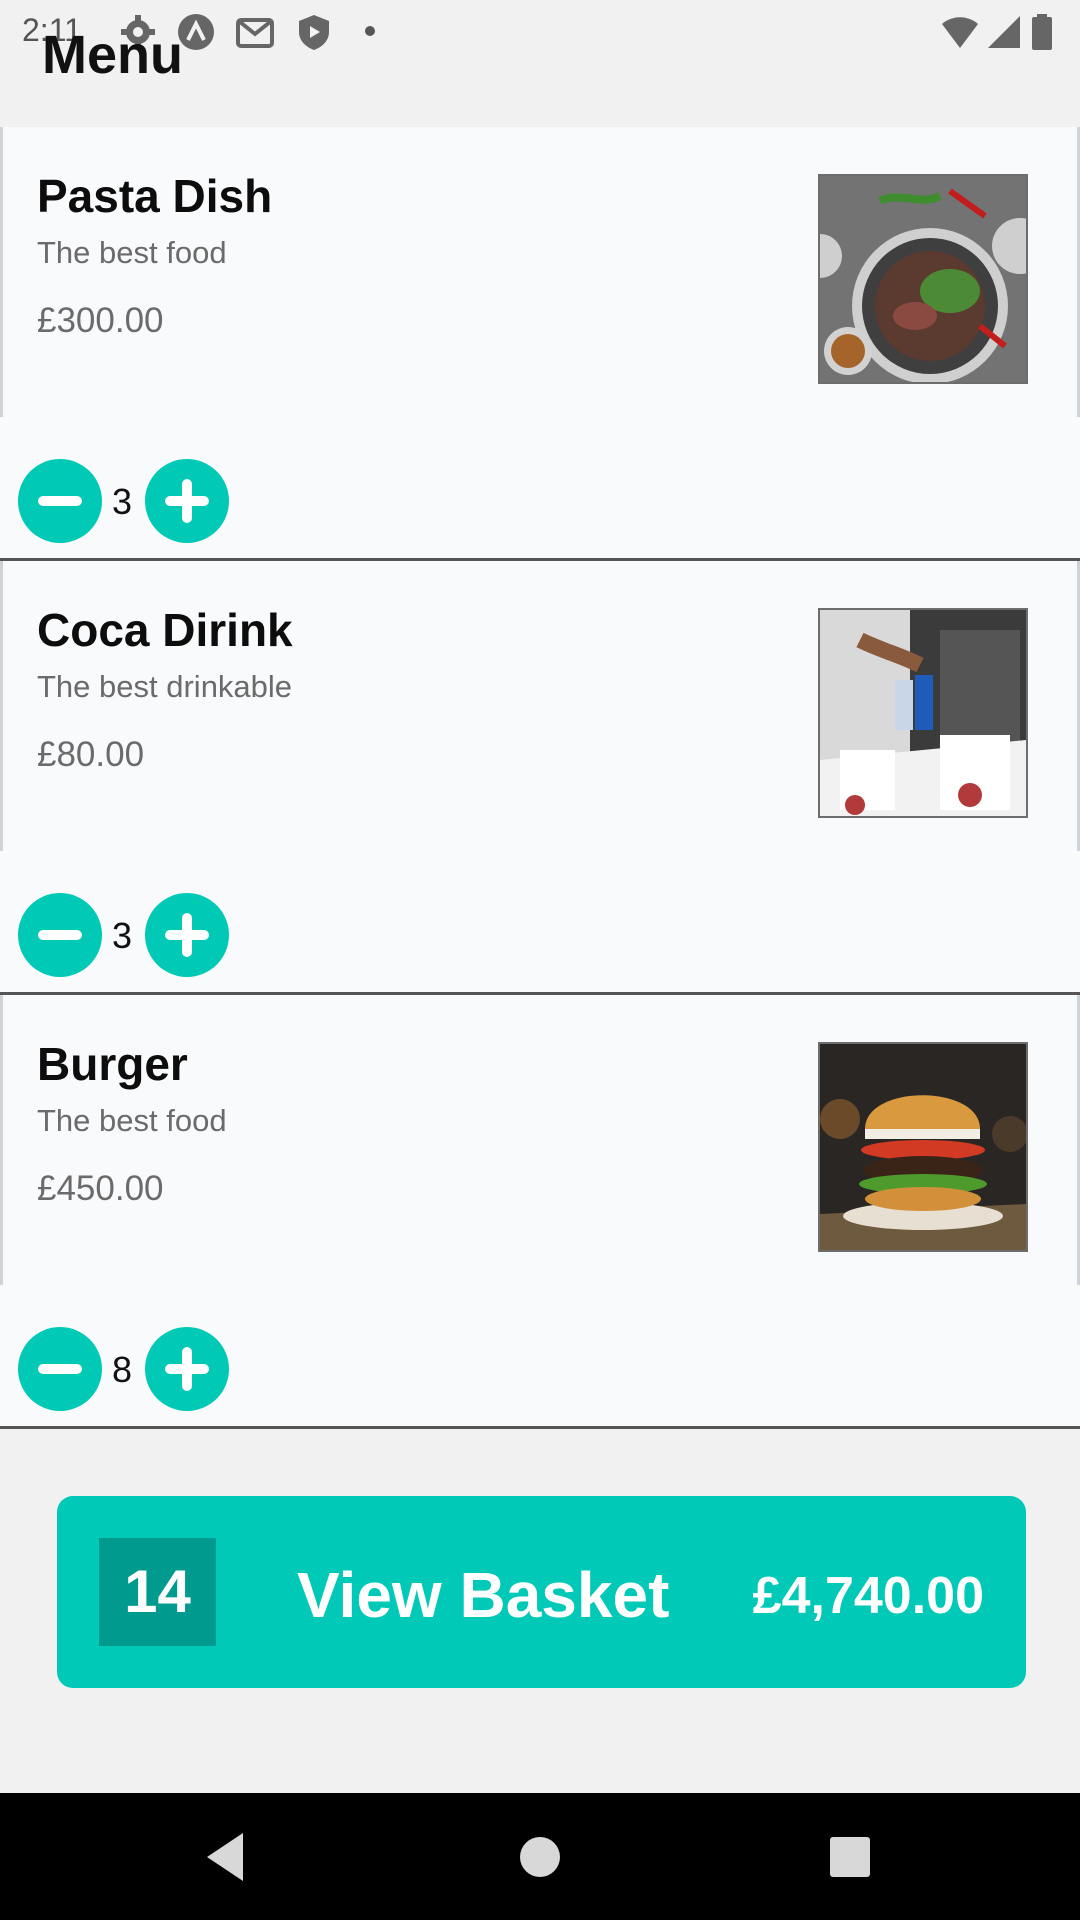  What do you see at coordinates (1042, 32) in the screenshot?
I see `battery-icon` at bounding box center [1042, 32].